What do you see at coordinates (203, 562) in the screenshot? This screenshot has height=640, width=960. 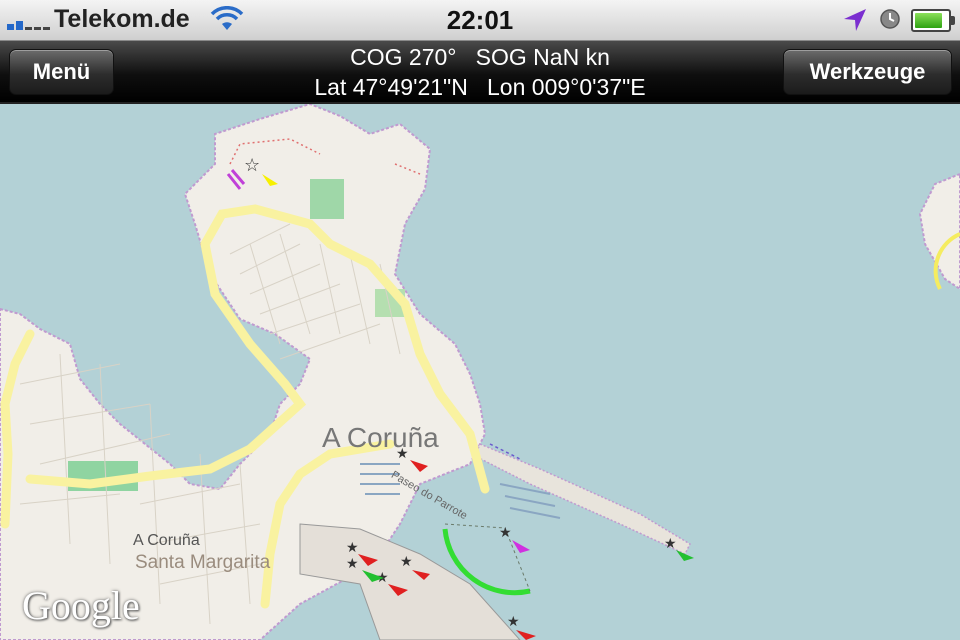 I see `district-label: Santa Margarita` at bounding box center [203, 562].